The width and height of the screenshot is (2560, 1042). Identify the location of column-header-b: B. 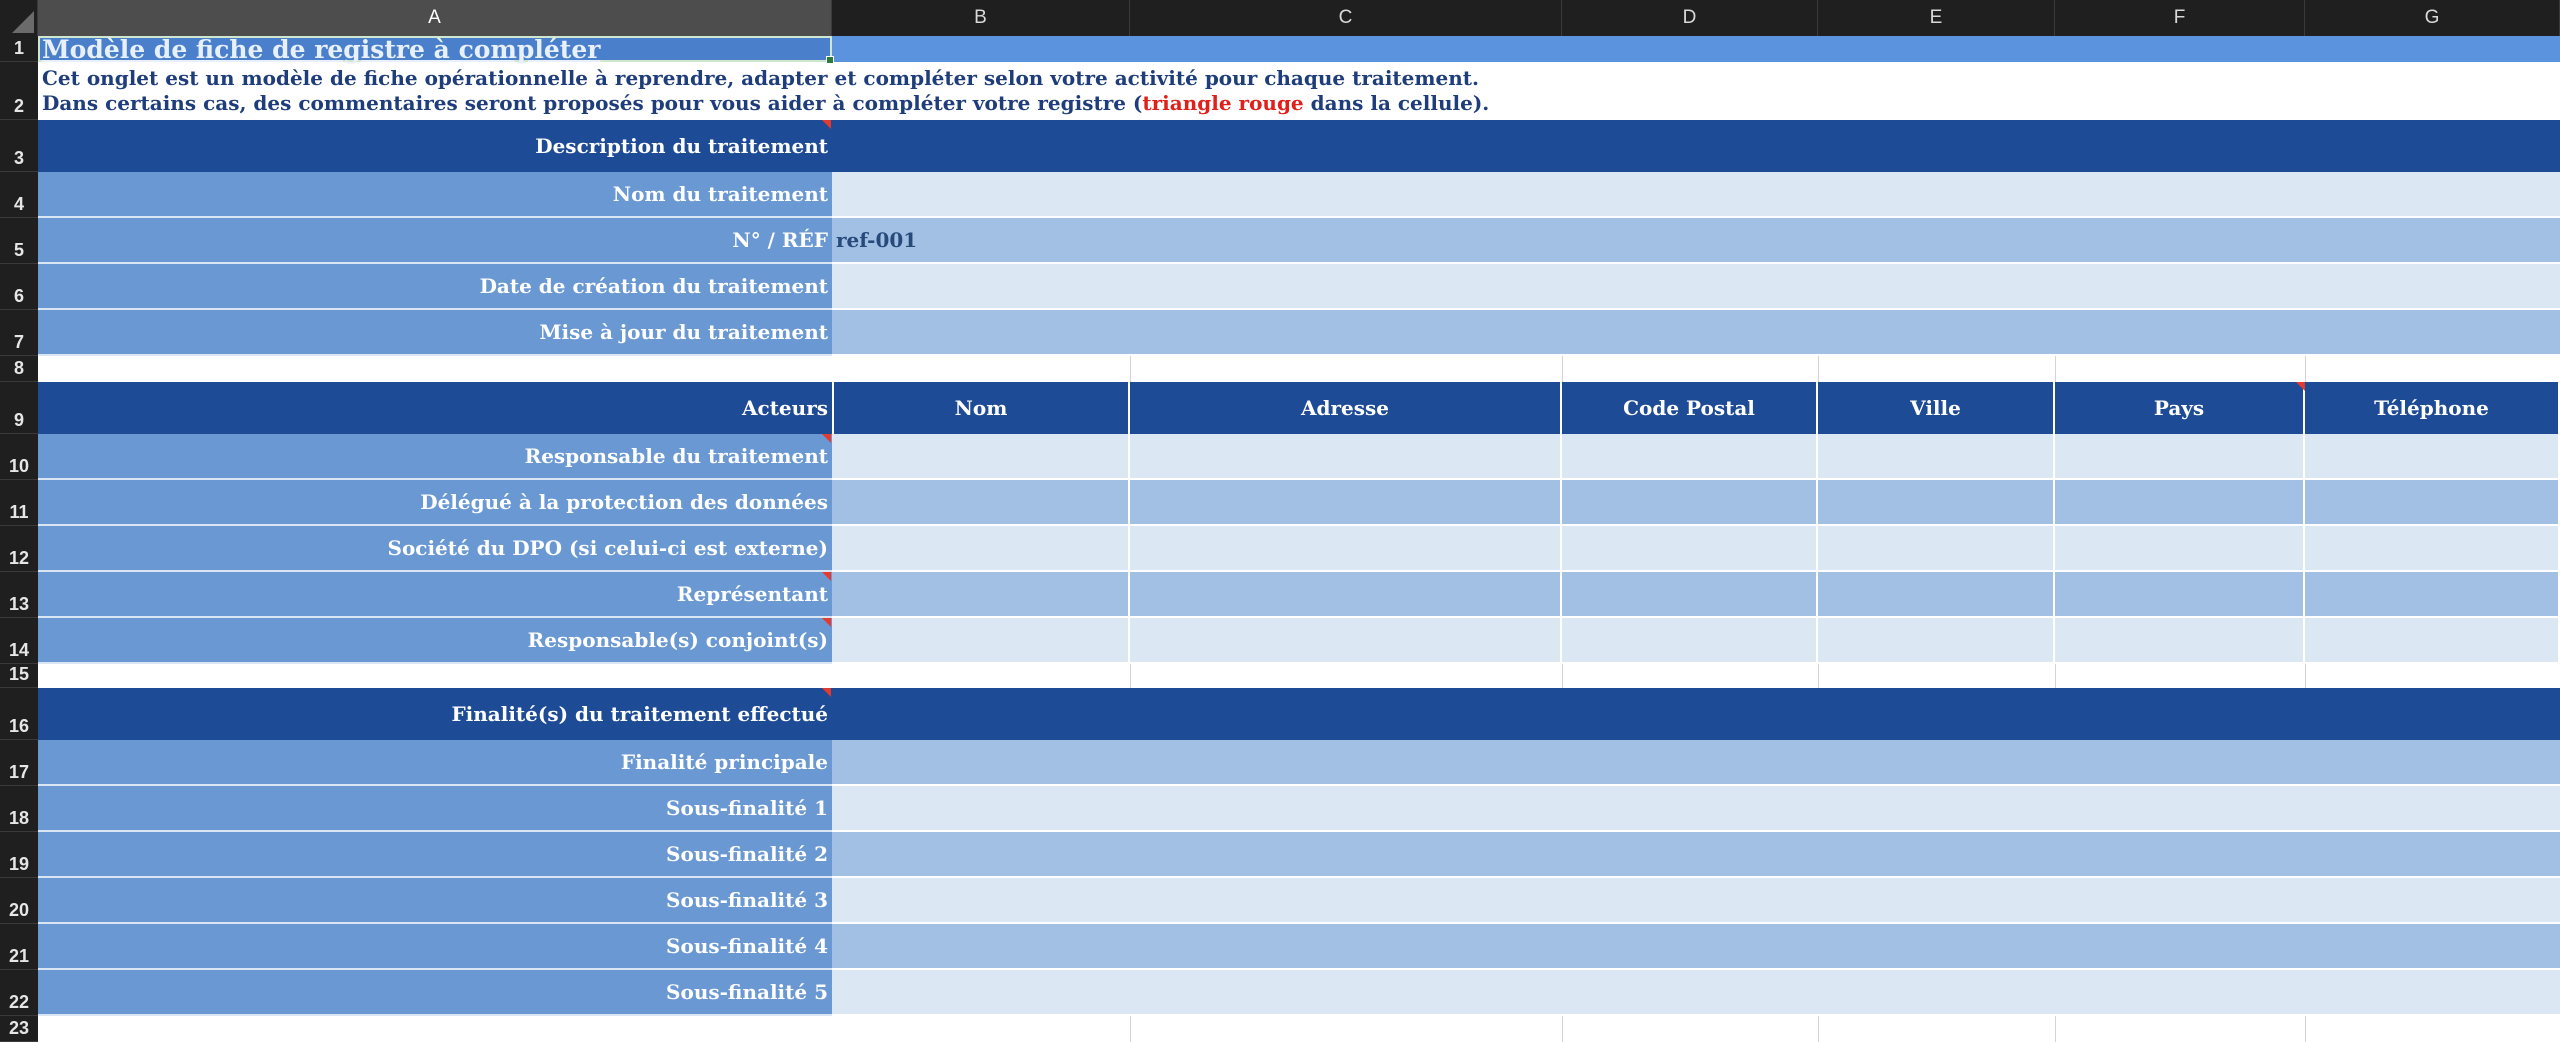
(981, 18).